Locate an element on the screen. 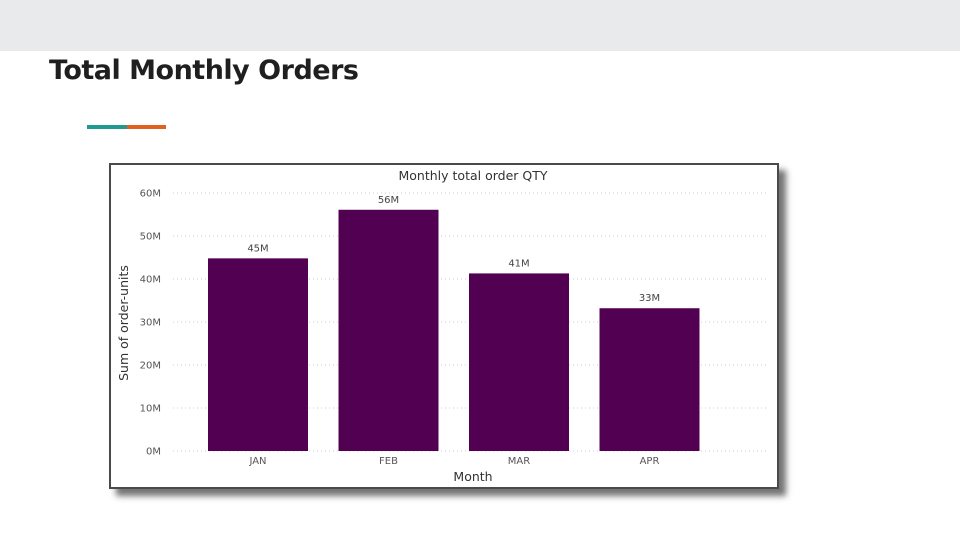 The width and height of the screenshot is (960, 540). data-label: 56M is located at coordinates (388, 200).